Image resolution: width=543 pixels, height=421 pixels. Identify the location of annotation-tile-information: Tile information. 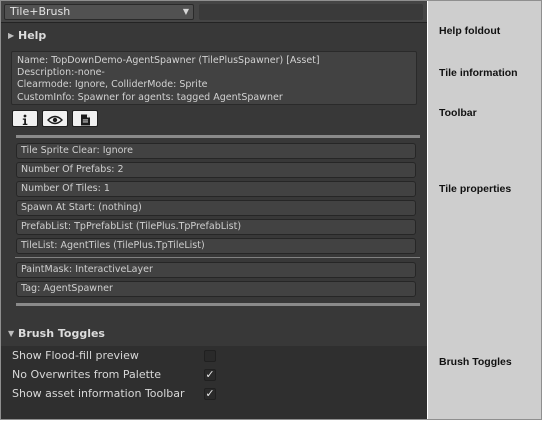
(478, 73).